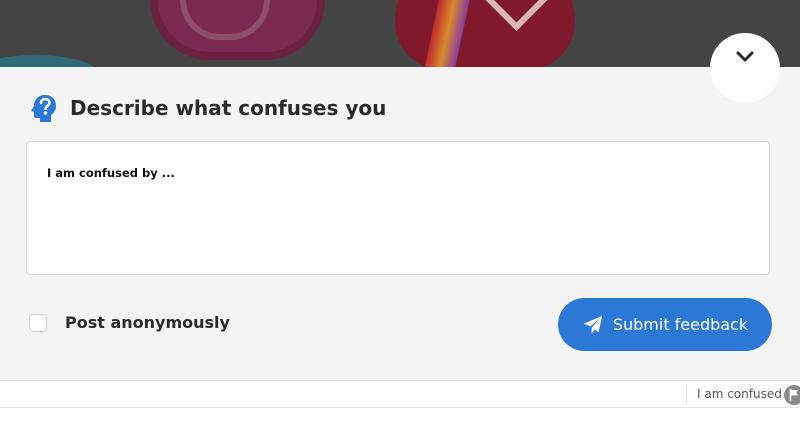  I want to click on collapse-panel-button, so click(745, 68).